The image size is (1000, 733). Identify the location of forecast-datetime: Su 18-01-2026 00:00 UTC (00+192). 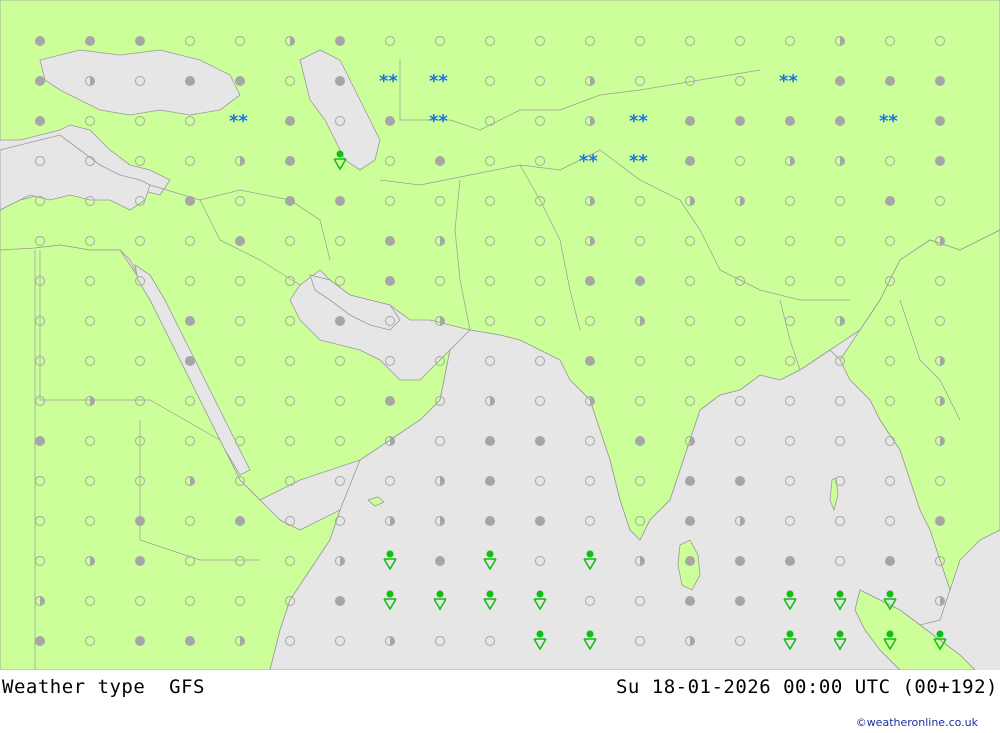
(806, 687).